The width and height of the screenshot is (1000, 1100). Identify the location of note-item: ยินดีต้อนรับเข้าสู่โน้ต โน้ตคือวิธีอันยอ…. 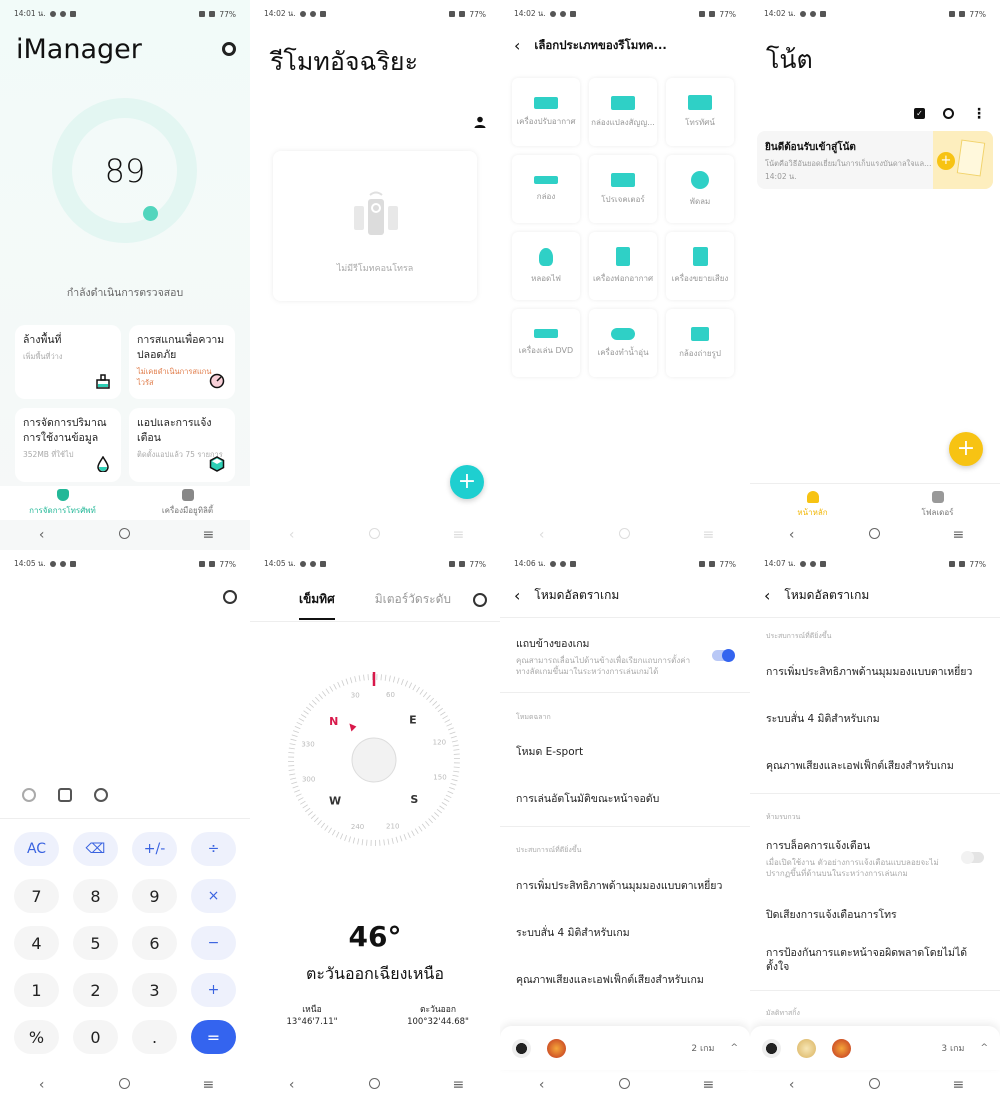
(875, 160).